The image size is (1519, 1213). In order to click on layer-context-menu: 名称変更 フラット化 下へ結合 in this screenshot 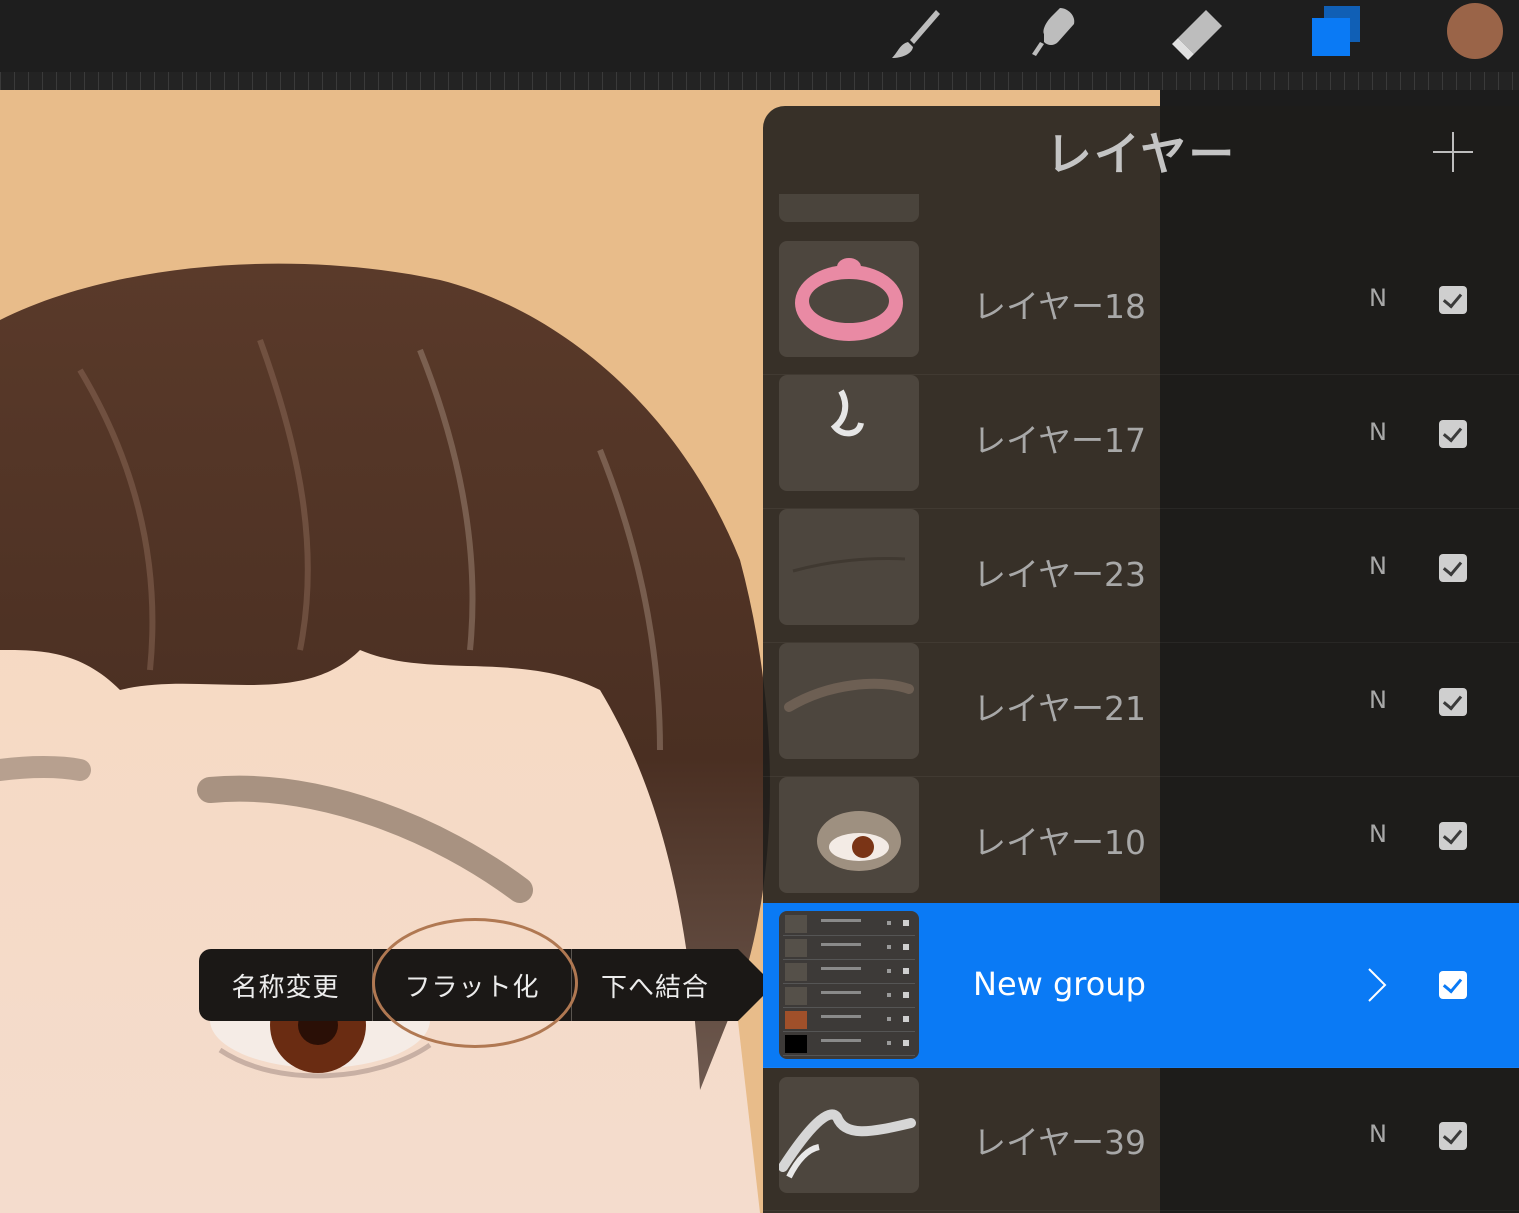, I will do `click(486, 985)`.